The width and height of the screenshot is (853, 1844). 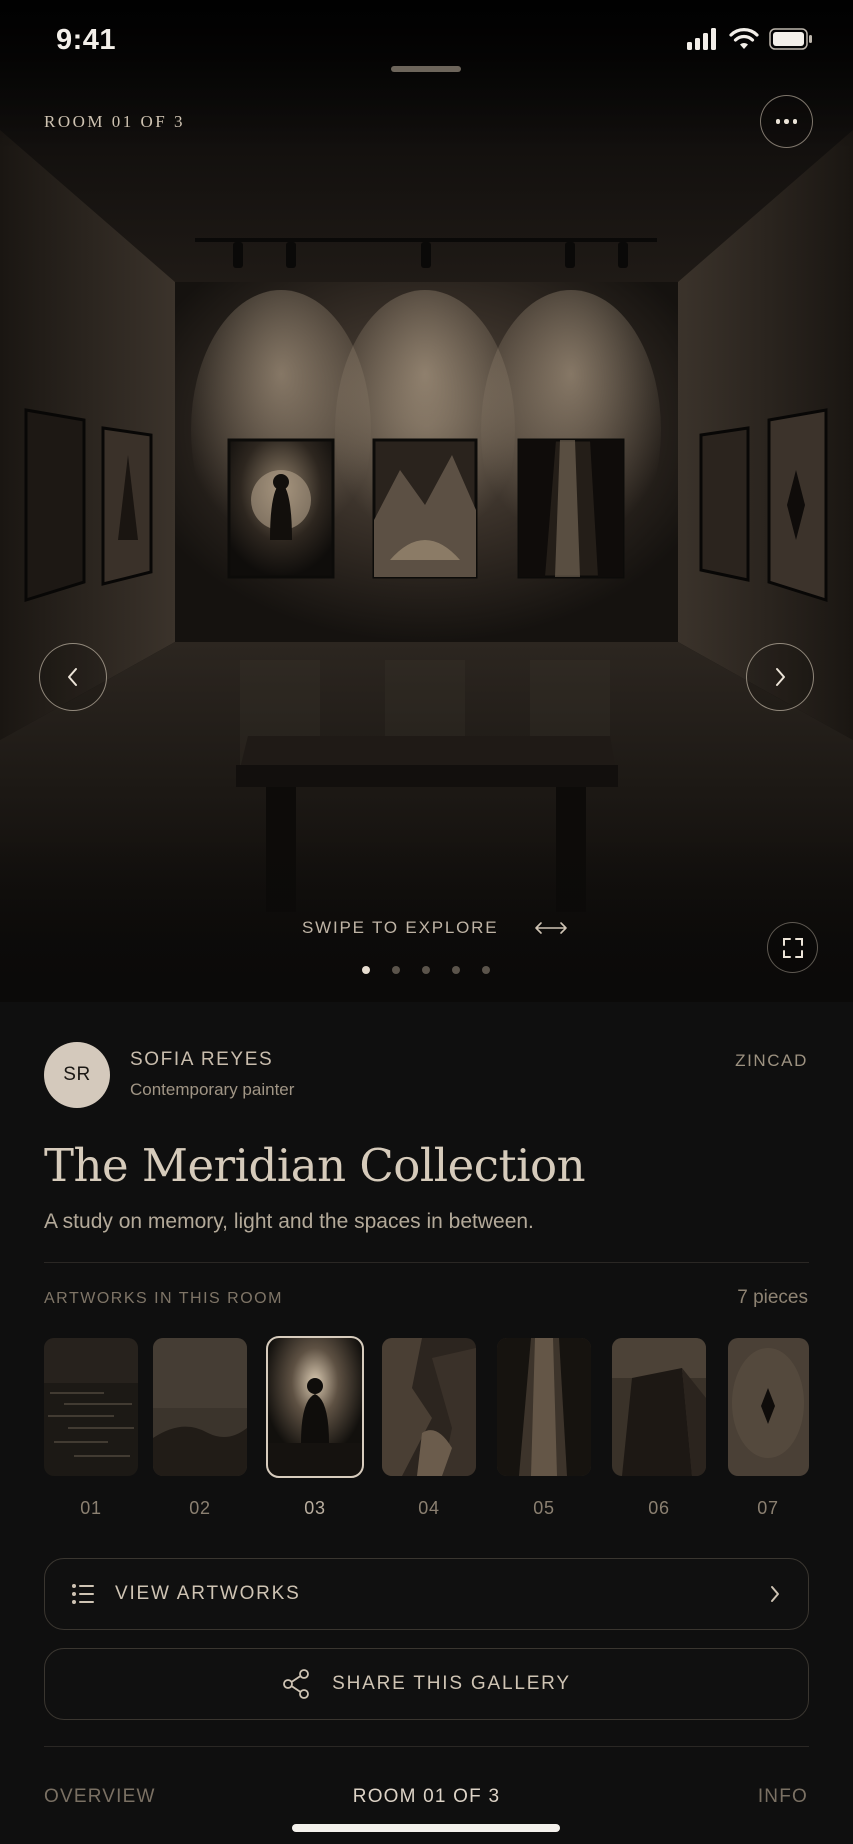 What do you see at coordinates (77, 1075) in the screenshot?
I see `artist-avatar: SR` at bounding box center [77, 1075].